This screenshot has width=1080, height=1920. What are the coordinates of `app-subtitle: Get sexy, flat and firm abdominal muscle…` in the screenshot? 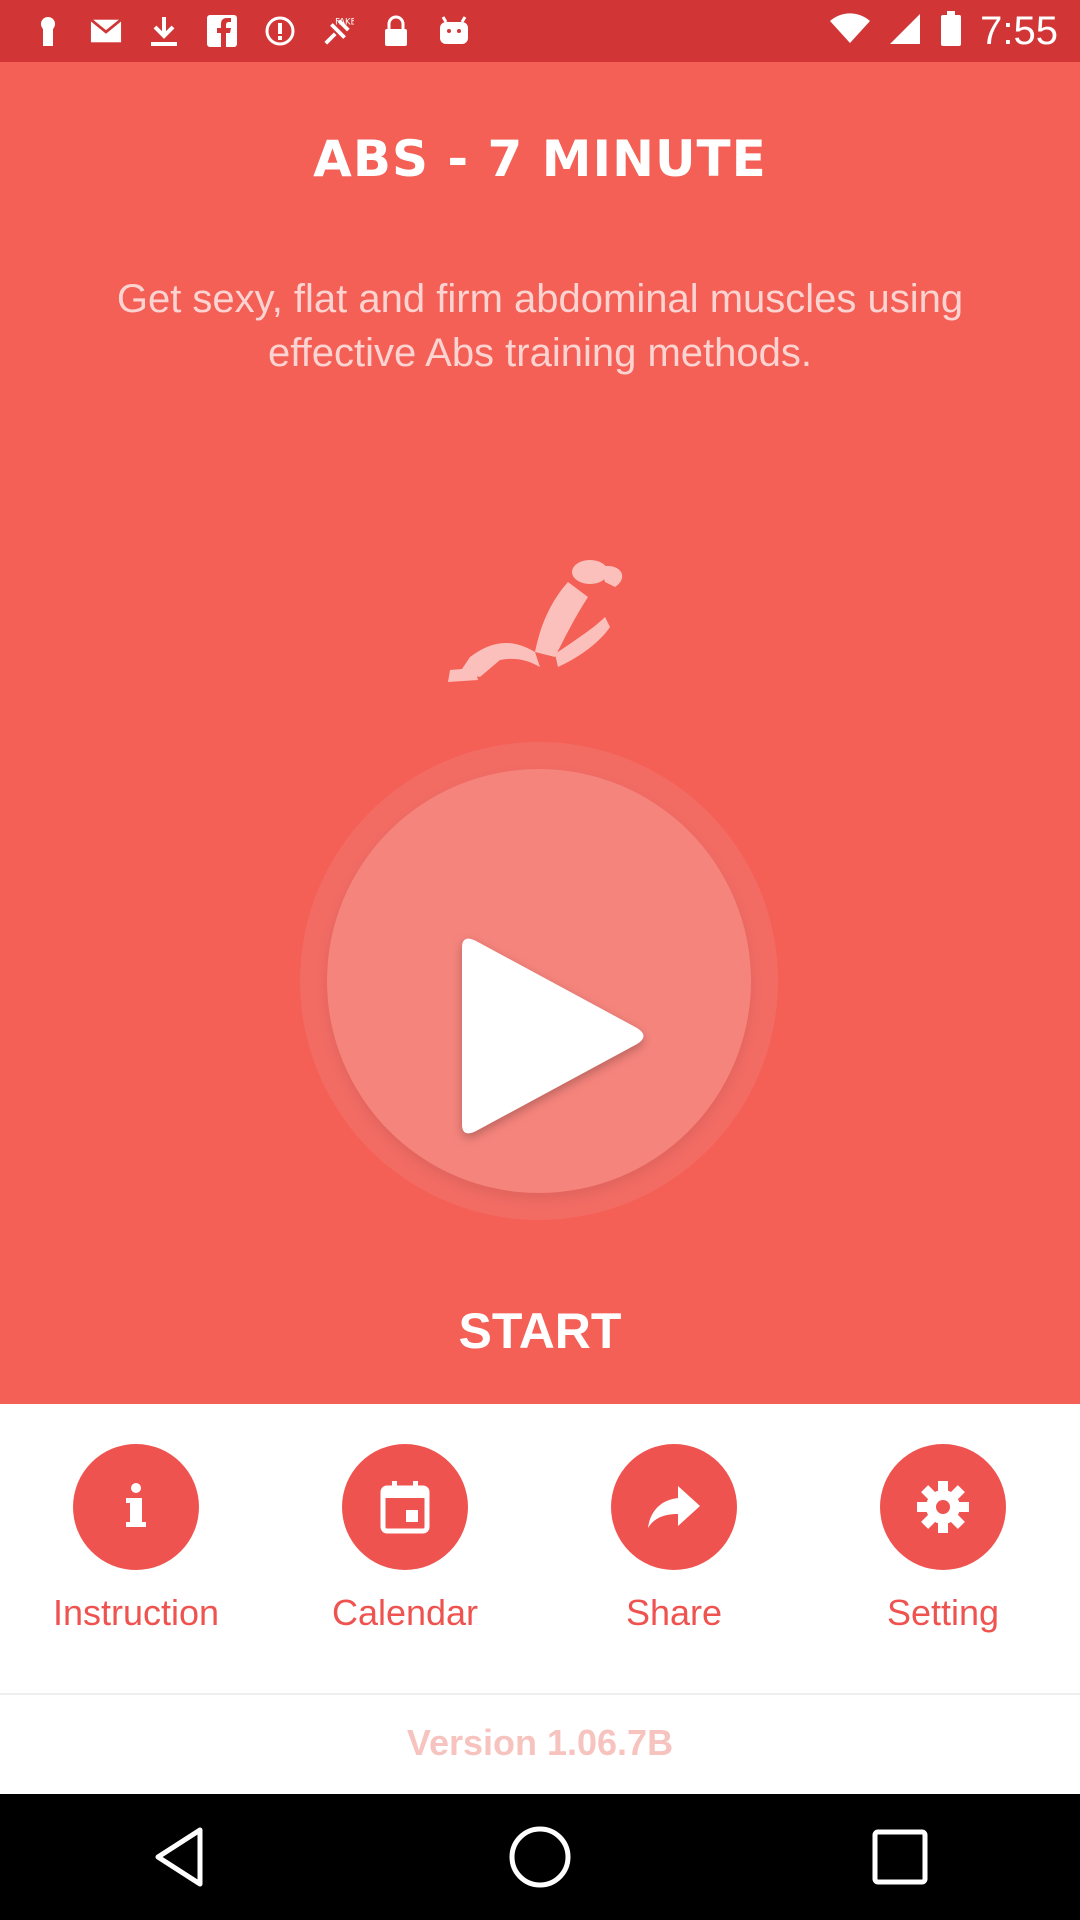 It's located at (540, 326).